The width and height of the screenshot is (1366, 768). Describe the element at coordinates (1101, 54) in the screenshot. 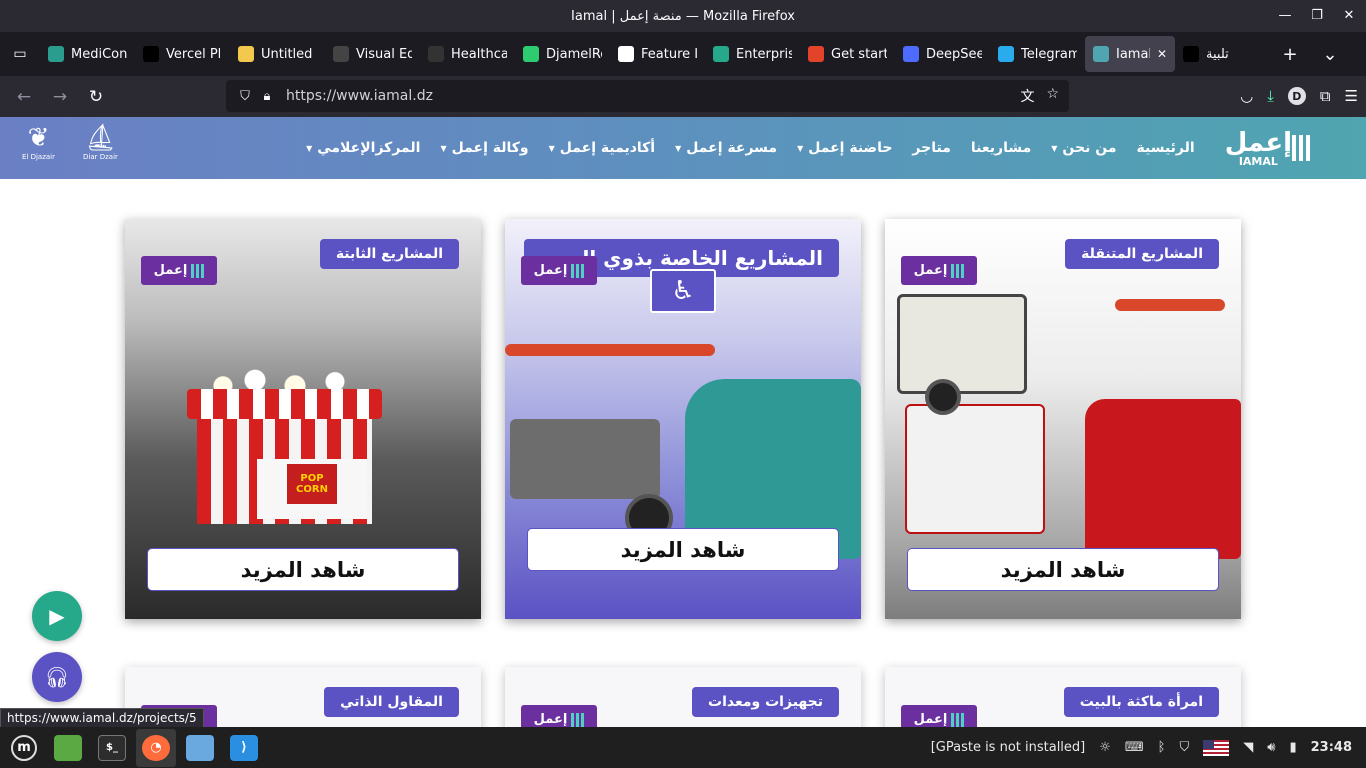

I see `iamal-icon` at that location.